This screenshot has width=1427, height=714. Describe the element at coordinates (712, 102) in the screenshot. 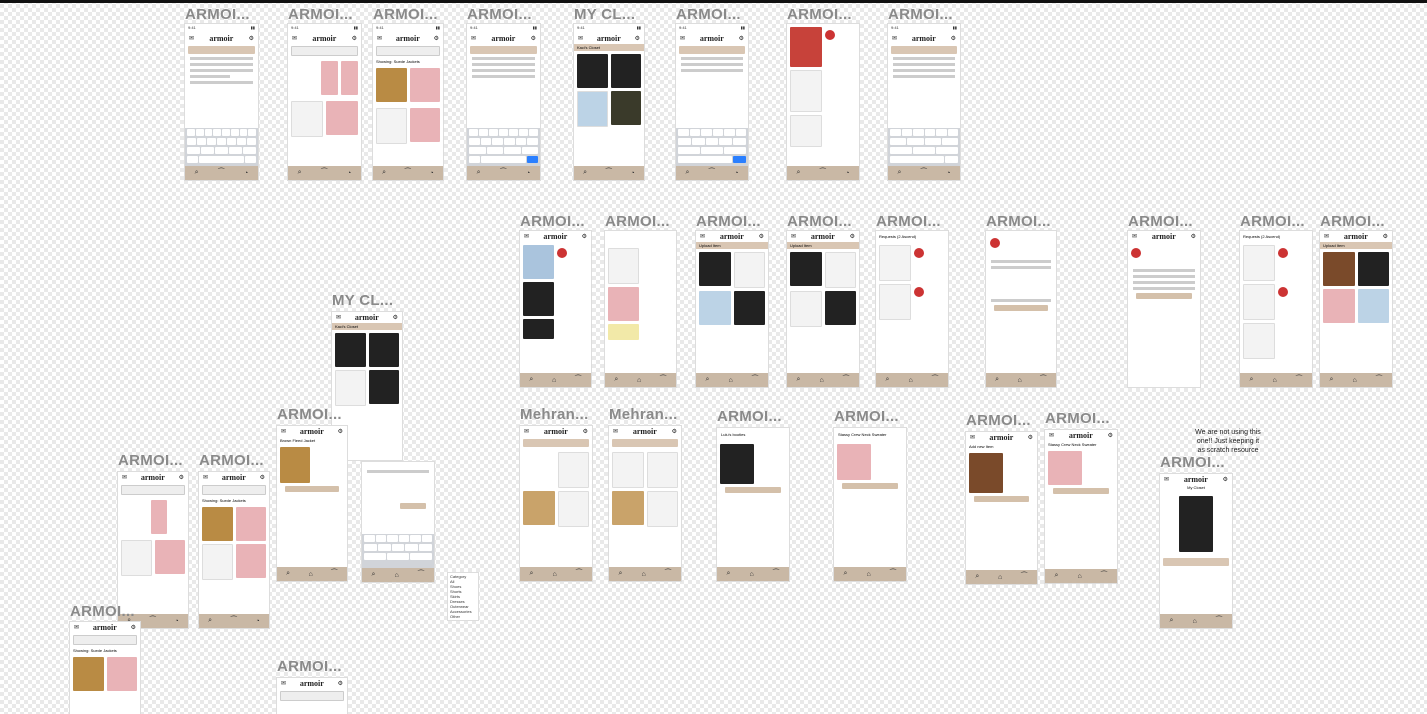

I see `profile-settings-screen-3: 9:41 ▮▮ ✉ armoir ⚙ ⌕ ⏜ ◔` at that location.